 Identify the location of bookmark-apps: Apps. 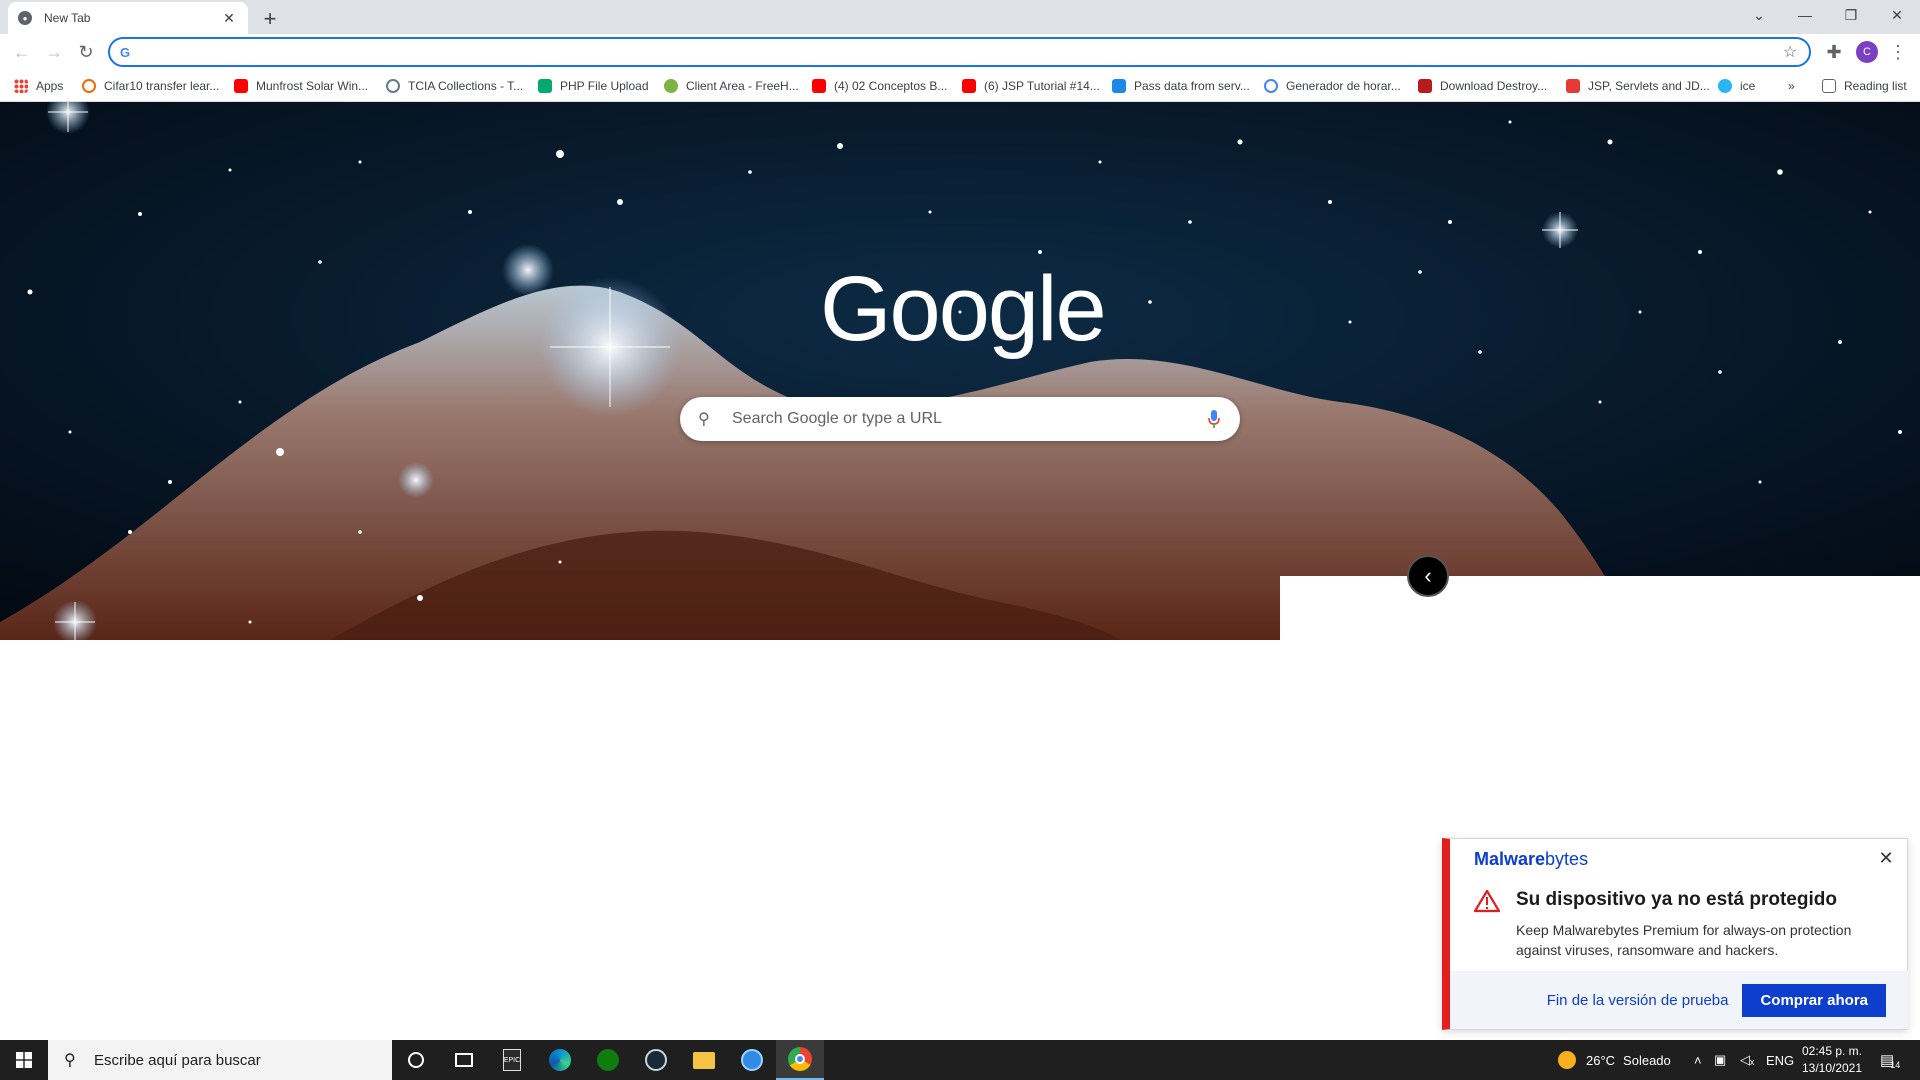
(38, 86).